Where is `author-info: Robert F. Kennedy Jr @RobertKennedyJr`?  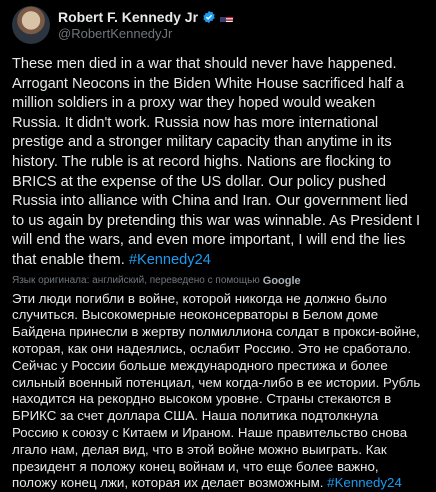
author-info: Robert F. Kennedy Jr @RobertKennedyJr is located at coordinates (146, 25).